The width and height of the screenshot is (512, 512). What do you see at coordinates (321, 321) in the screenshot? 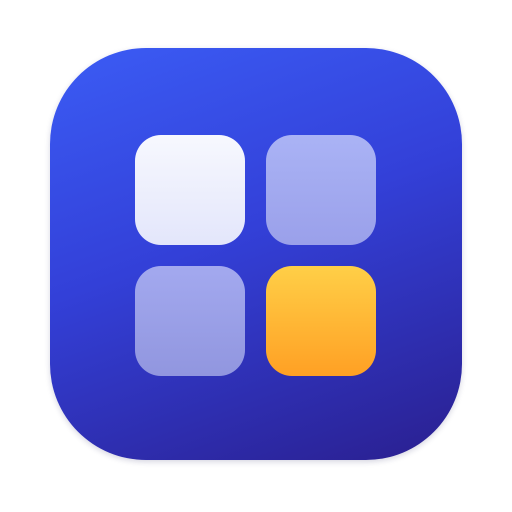
I see `tile-bottom-right-accent` at bounding box center [321, 321].